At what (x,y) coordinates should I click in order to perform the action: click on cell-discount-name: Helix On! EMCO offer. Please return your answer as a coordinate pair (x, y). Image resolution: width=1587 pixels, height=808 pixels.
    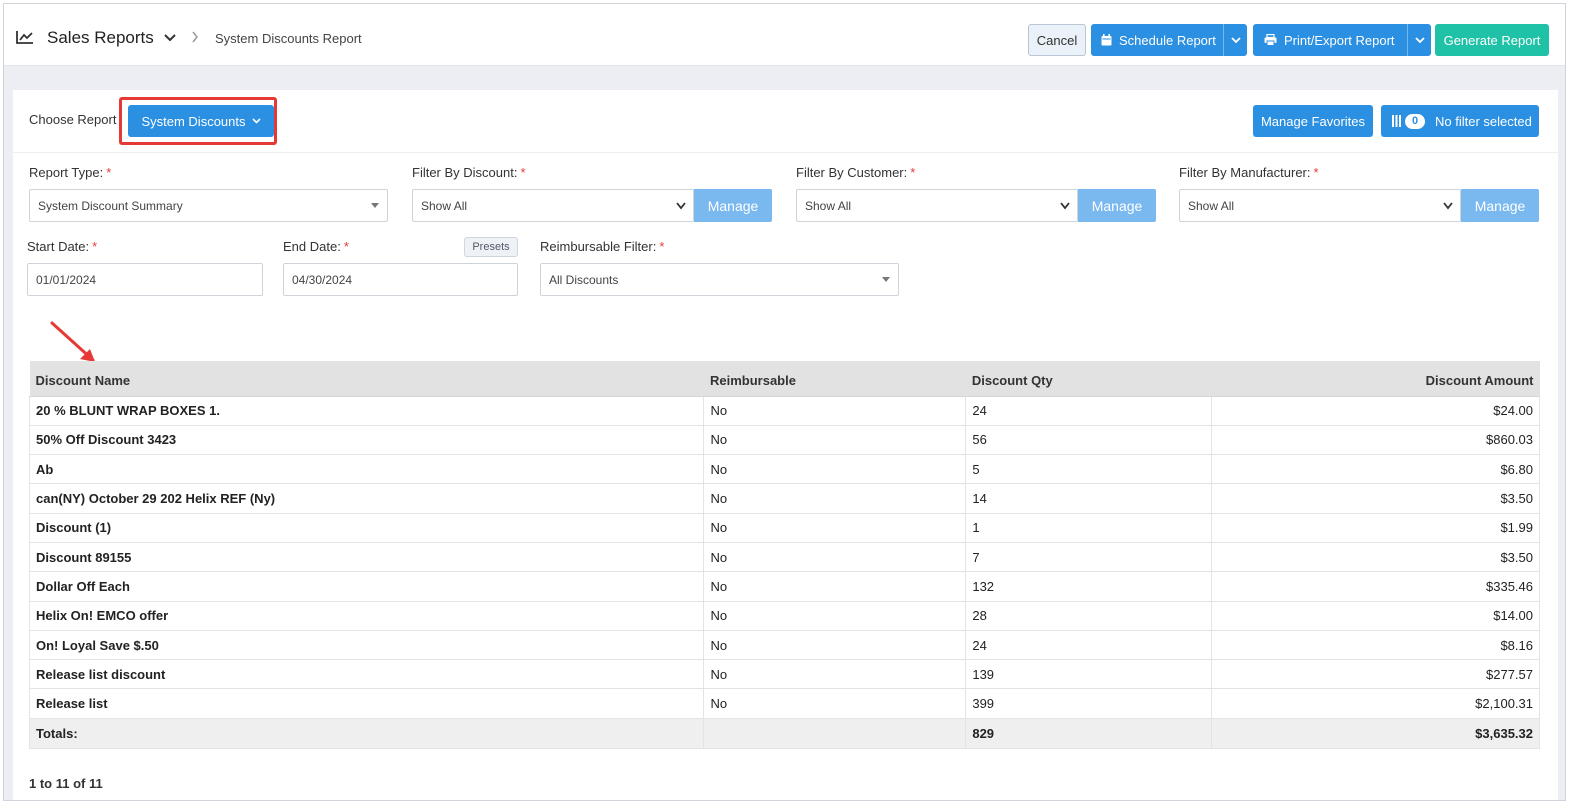
    Looking at the image, I should click on (366, 615).